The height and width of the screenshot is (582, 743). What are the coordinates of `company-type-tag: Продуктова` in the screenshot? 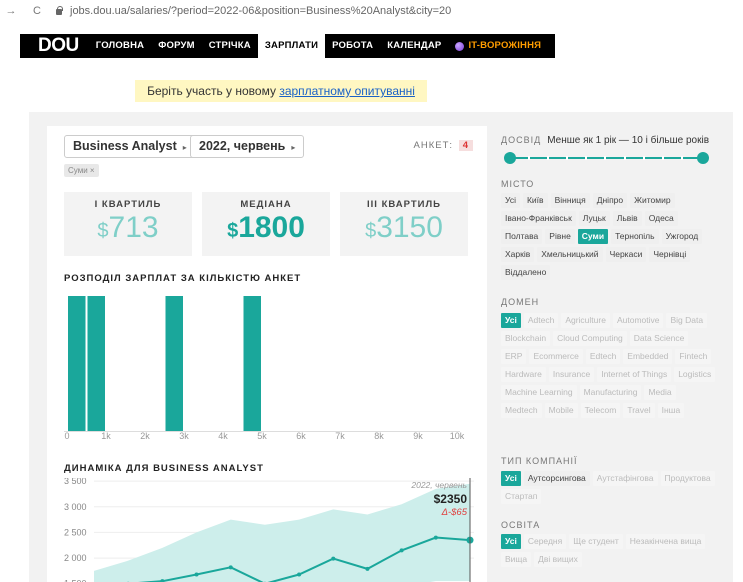 It's located at (687, 478).